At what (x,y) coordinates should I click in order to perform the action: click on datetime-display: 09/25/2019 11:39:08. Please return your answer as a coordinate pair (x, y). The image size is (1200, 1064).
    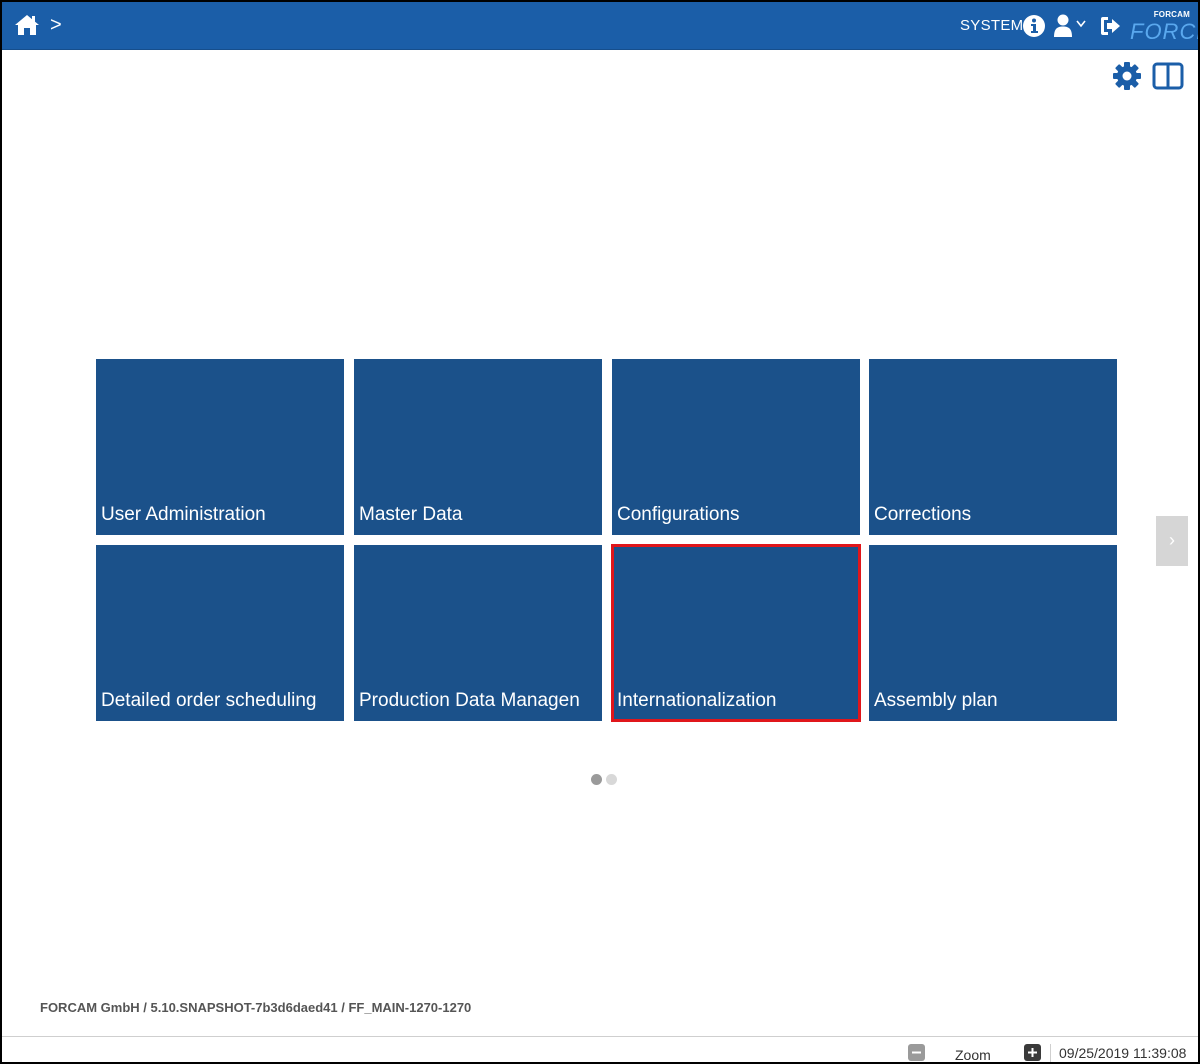
    Looking at the image, I should click on (1118, 1053).